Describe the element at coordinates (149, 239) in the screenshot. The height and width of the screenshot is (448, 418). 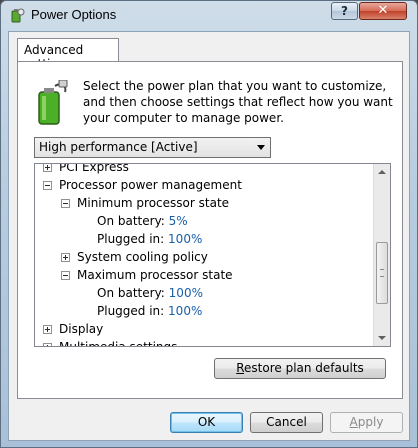
I see `tree-item-min-plugged-in: Plugged in: 100%` at that location.